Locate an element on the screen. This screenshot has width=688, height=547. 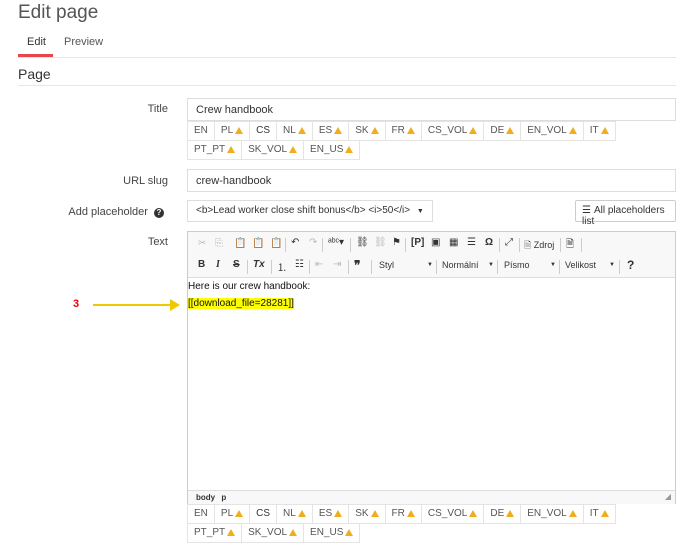
font-combo-label: Písmo is located at coordinates (517, 265).